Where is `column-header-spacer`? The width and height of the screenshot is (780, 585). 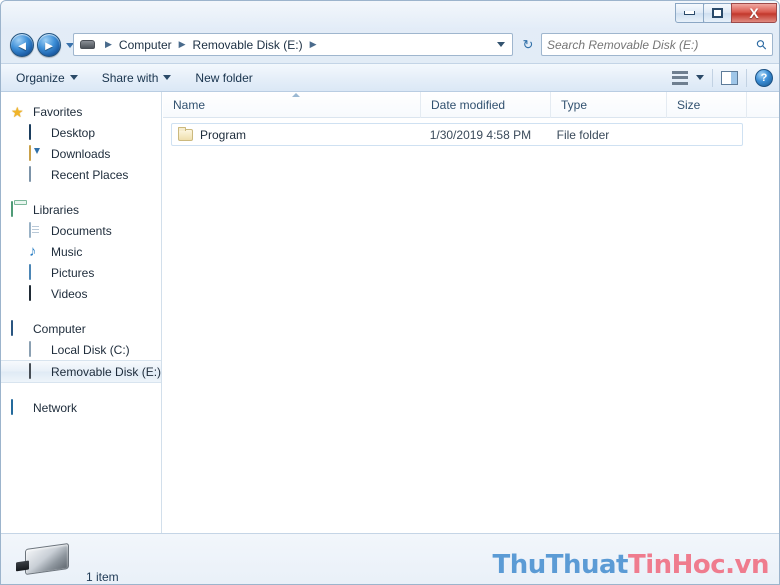 column-header-spacer is located at coordinates (763, 105).